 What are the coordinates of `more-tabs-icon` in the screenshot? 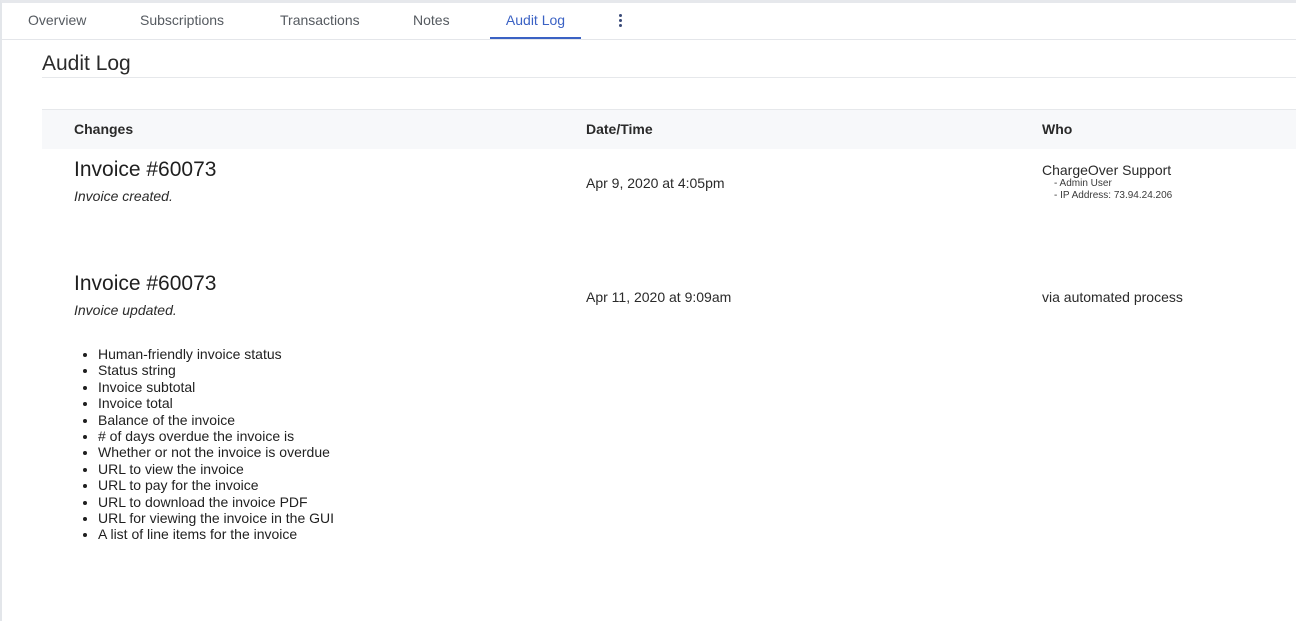 It's located at (621, 21).